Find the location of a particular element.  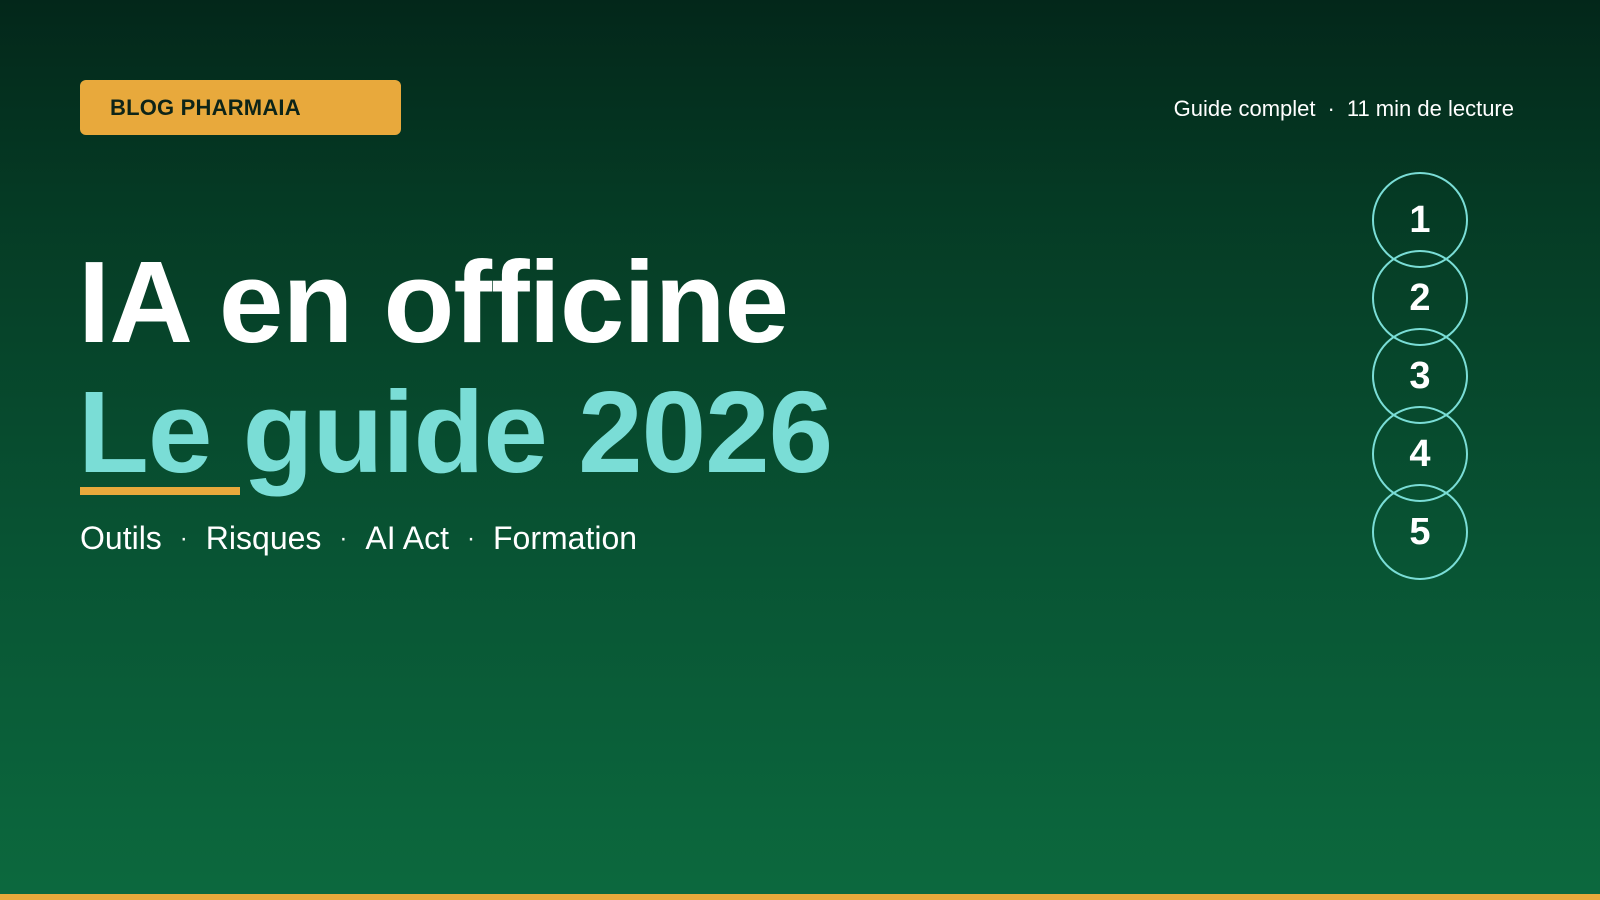

topic-list: Outils · Risques · AI Act · Formation is located at coordinates (358, 538).